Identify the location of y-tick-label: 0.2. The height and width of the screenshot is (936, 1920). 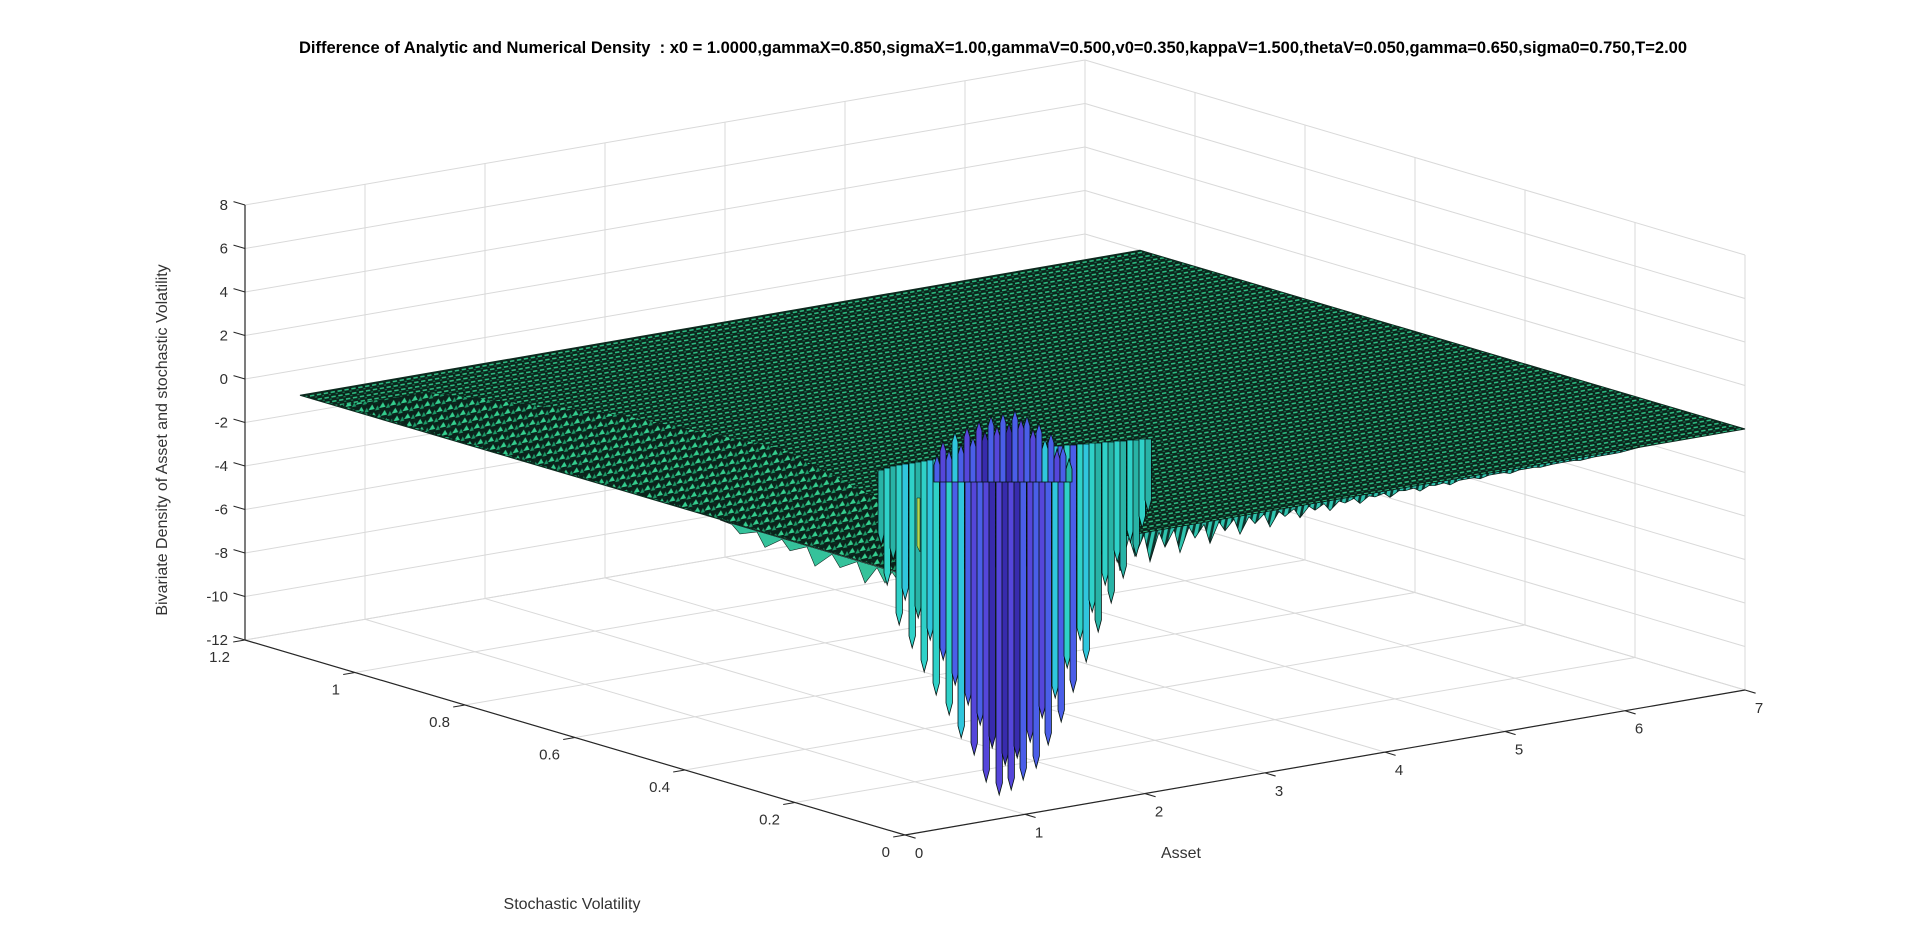
(769, 820).